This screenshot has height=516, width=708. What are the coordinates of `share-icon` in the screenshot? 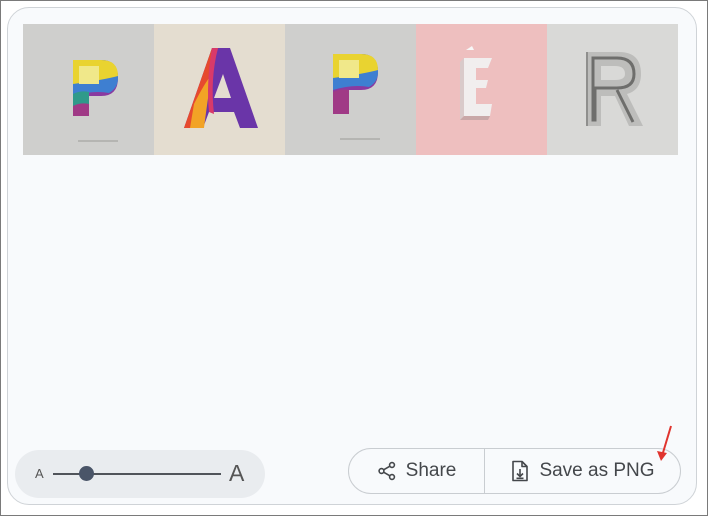 It's located at (387, 471).